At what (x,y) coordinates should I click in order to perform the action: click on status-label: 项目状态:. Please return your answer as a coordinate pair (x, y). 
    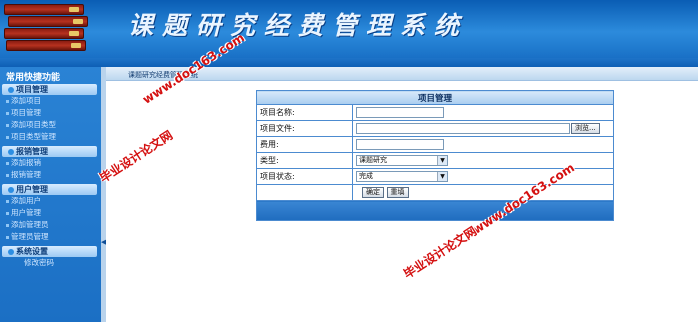
    Looking at the image, I should click on (304, 176).